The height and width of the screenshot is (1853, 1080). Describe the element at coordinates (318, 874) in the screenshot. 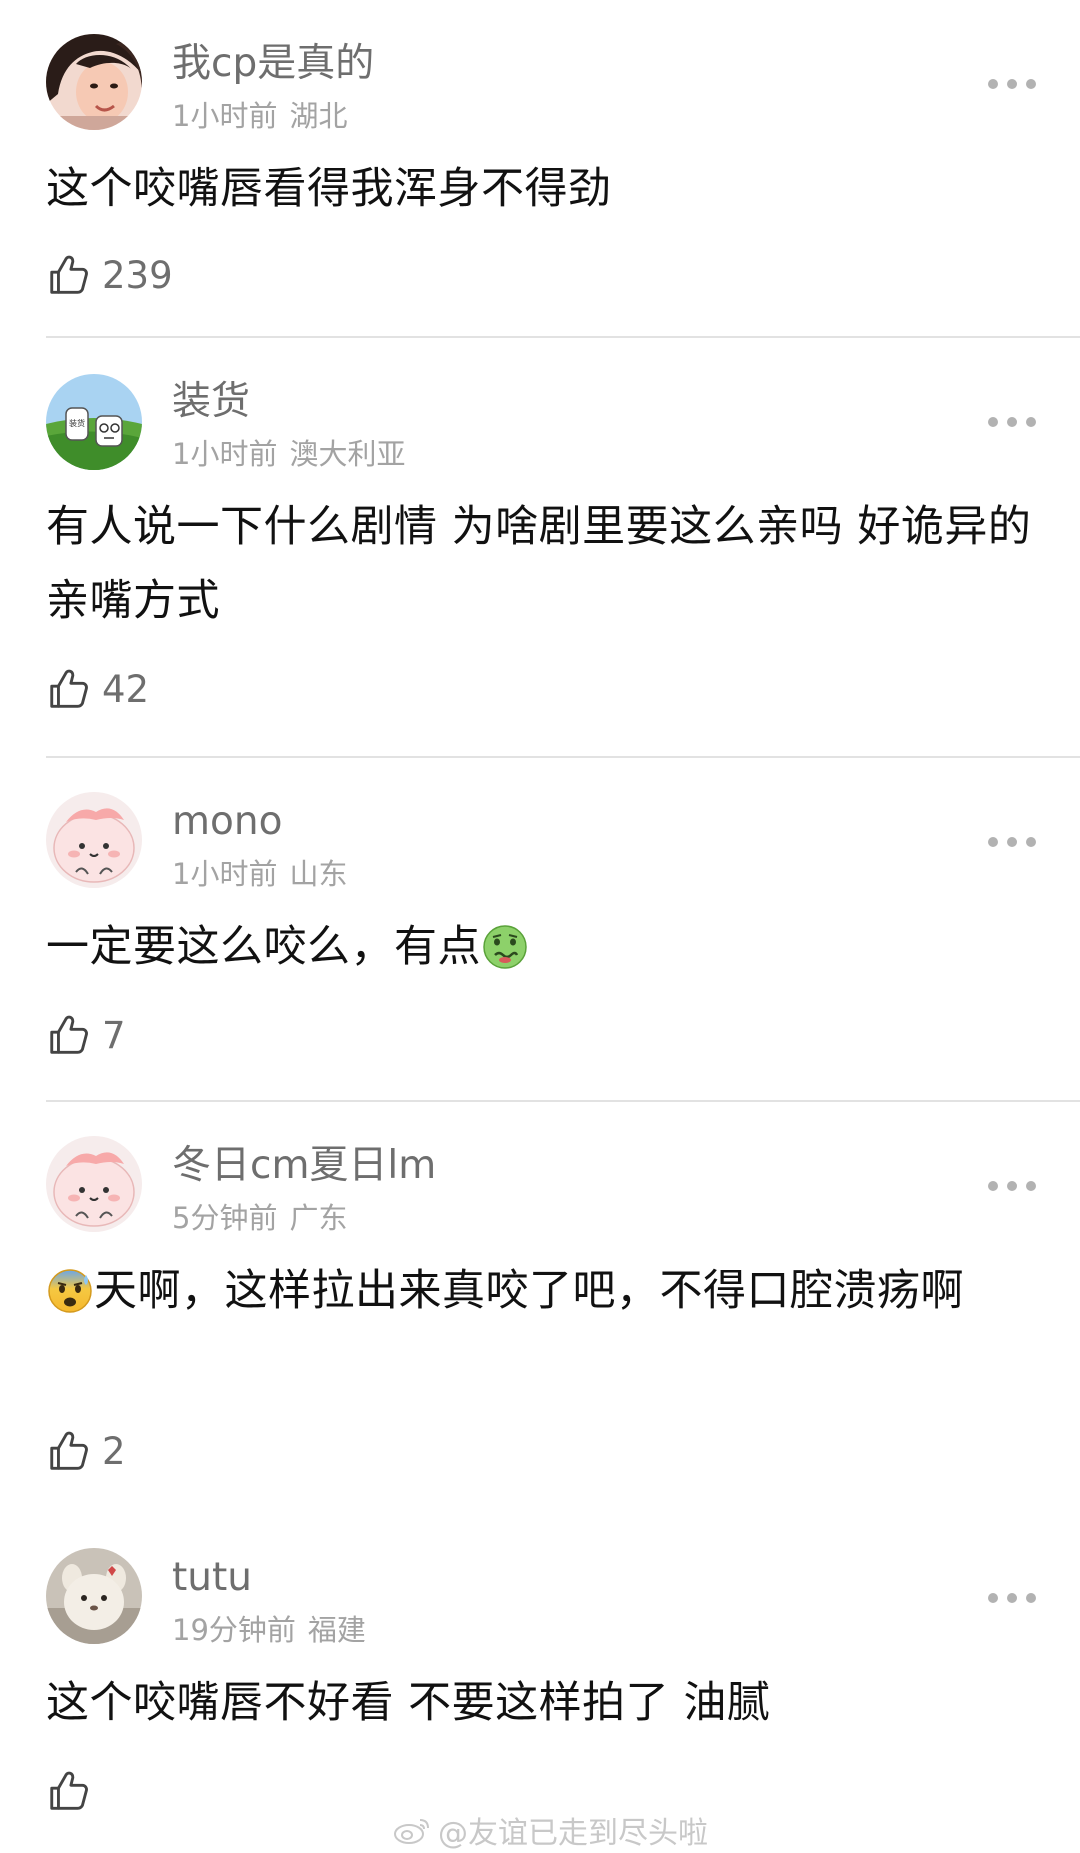

I see `comment-location: 山东` at that location.